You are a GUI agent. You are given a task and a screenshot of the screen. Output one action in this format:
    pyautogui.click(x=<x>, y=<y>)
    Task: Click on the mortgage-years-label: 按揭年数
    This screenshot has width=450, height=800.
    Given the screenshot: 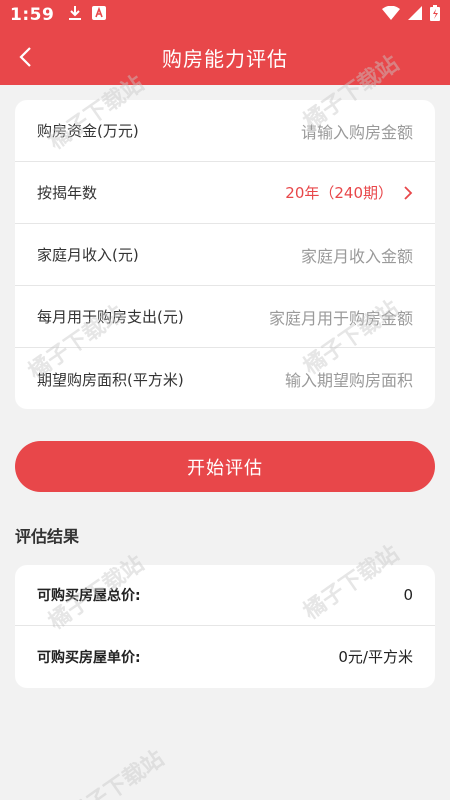 What is the action you would take?
    pyautogui.click(x=67, y=193)
    